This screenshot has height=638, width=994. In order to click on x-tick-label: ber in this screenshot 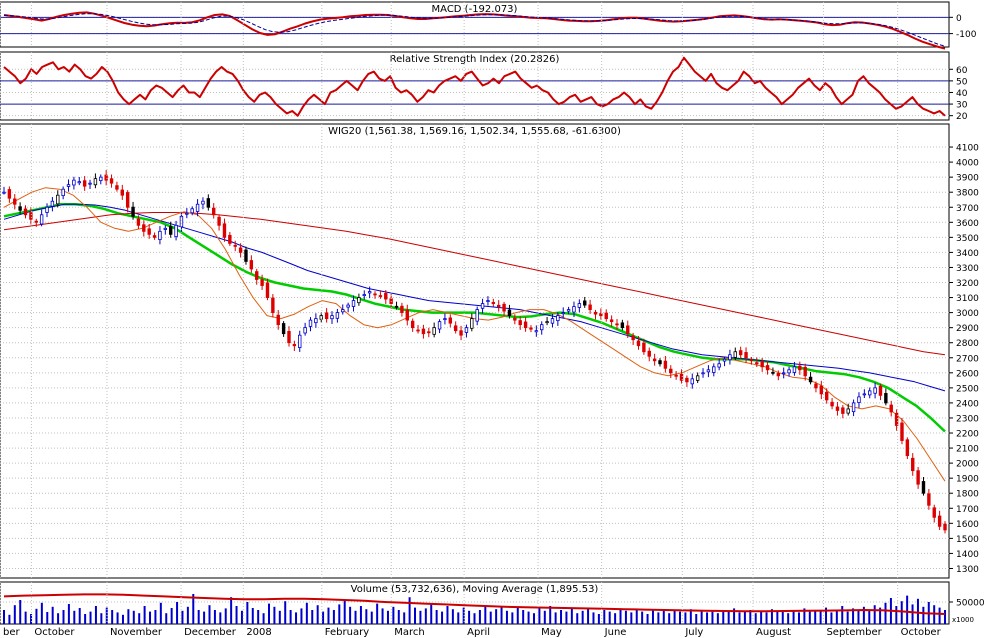, I will do `click(12, 632)`.